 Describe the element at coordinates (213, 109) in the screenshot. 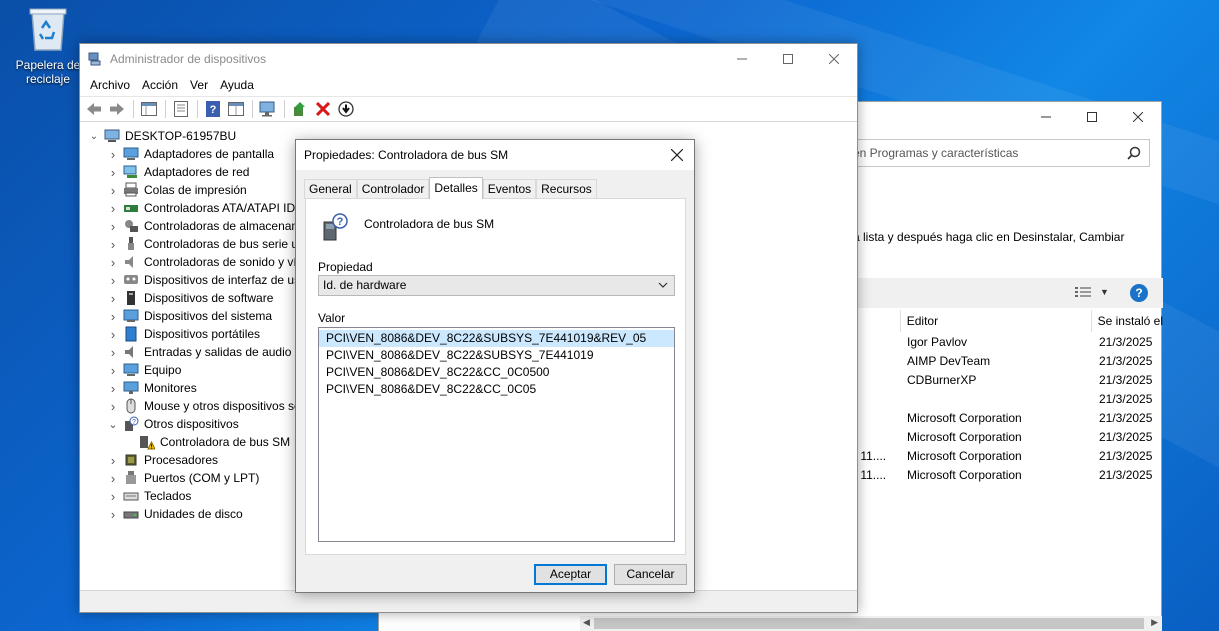

I see `help-button: ?` at that location.